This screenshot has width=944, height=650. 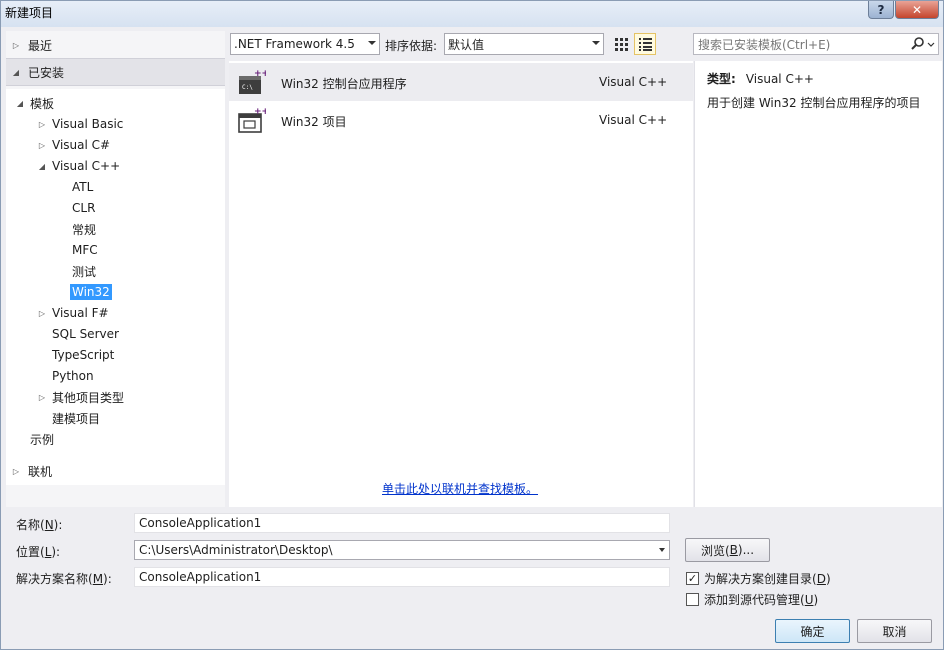 What do you see at coordinates (115, 45) in the screenshot?
I see `tree-recent: ▷ 最近` at bounding box center [115, 45].